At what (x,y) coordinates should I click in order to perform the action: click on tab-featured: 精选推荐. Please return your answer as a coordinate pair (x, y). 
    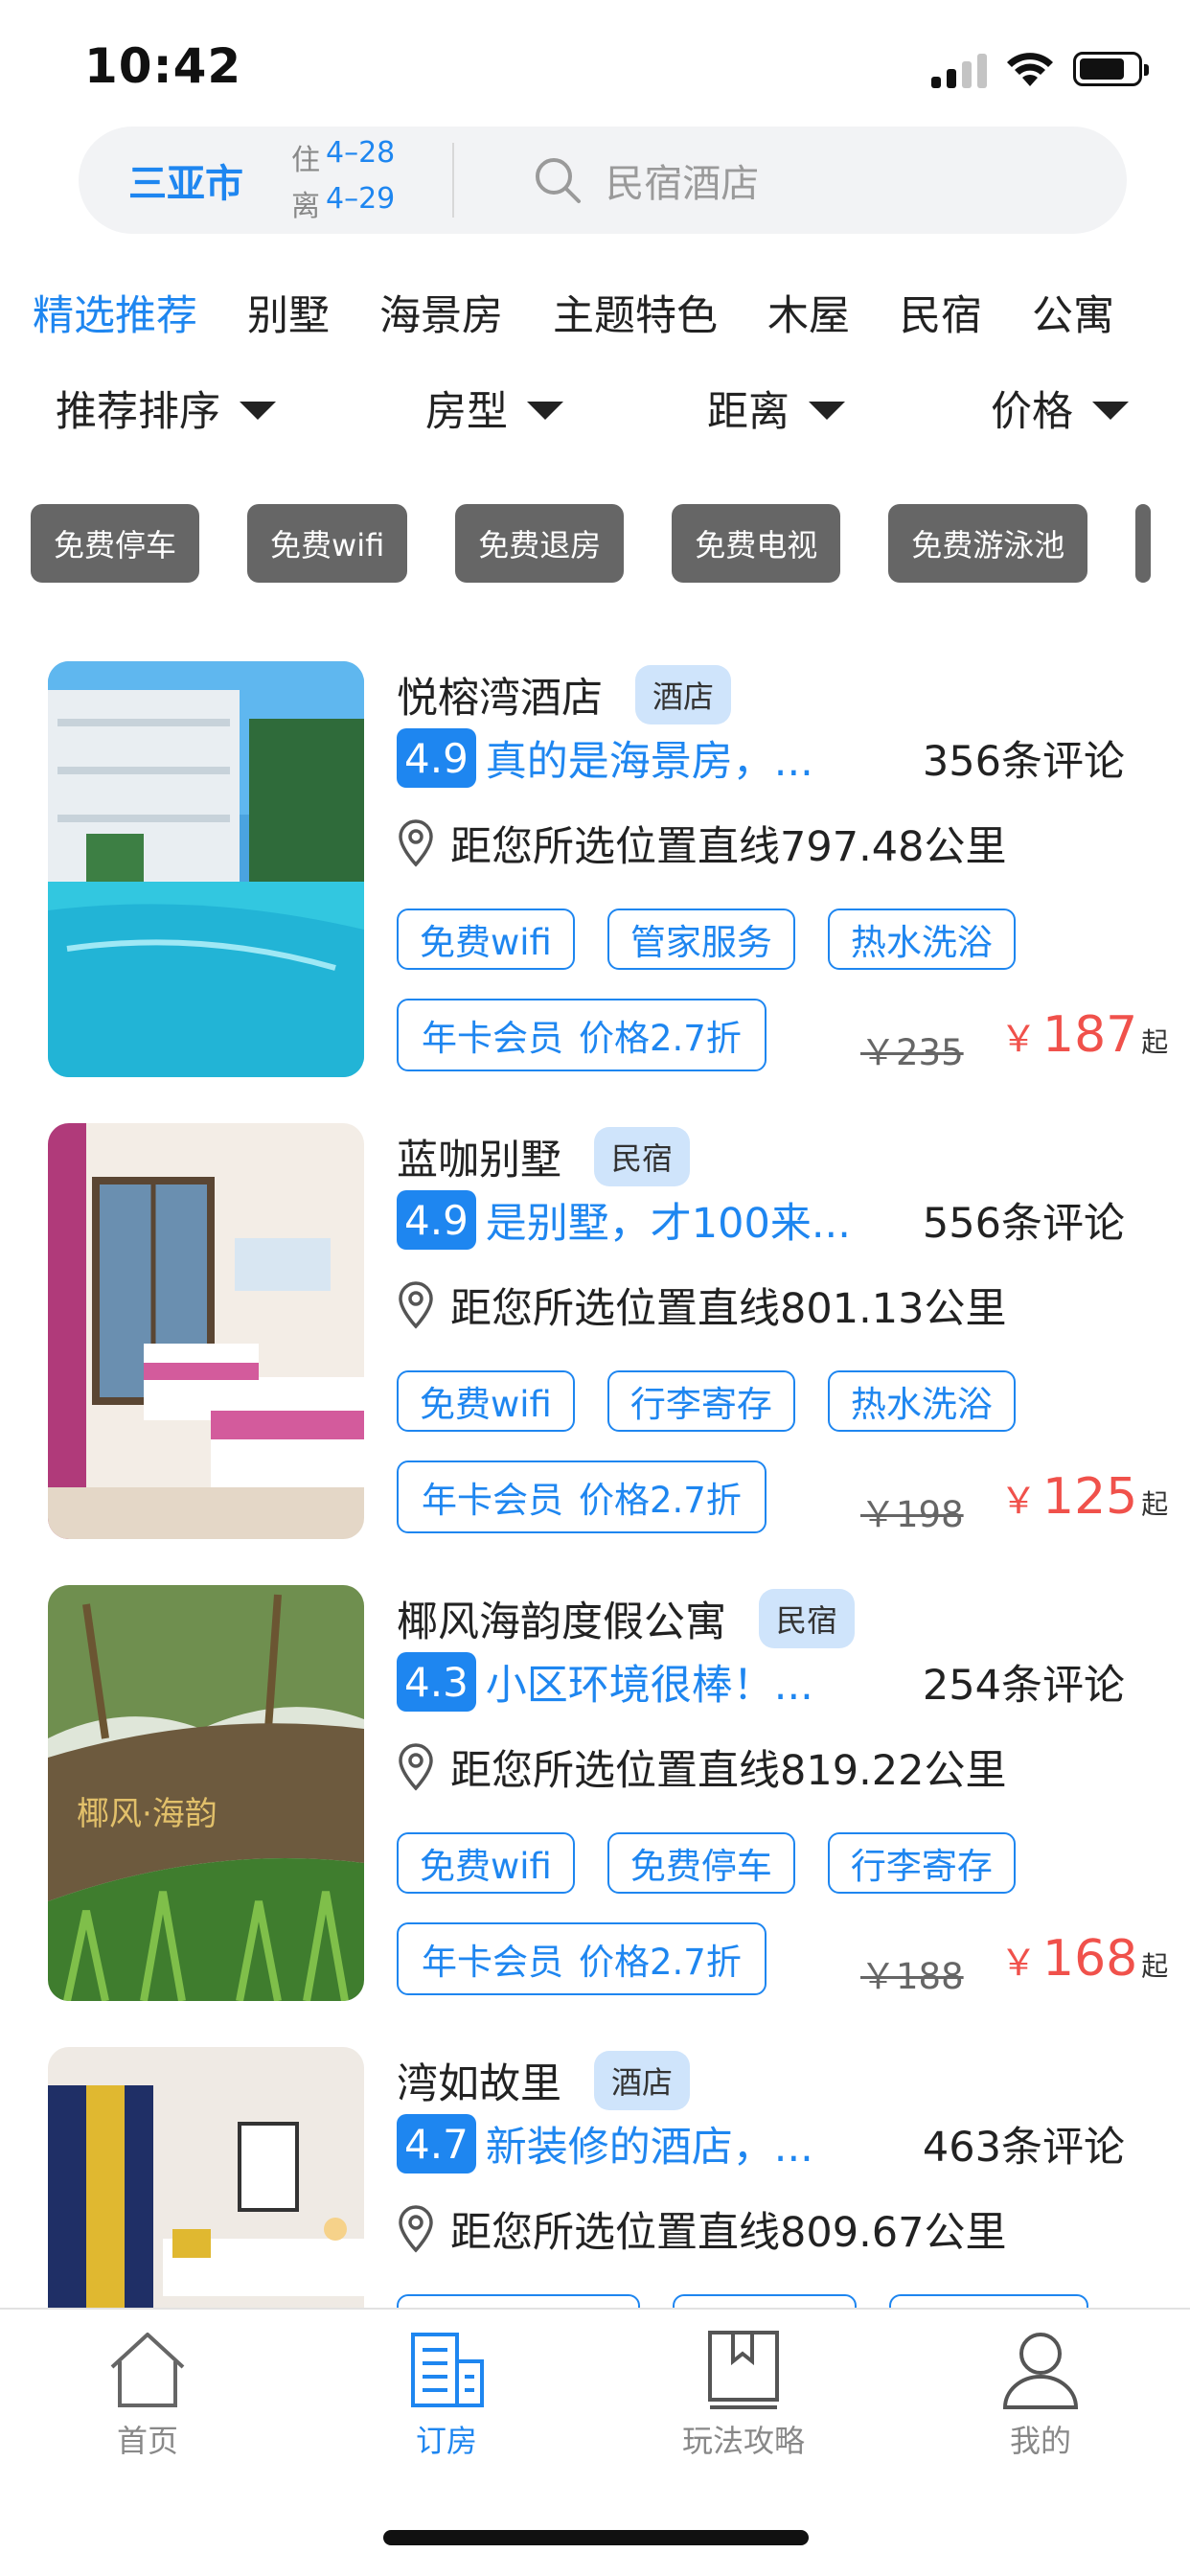
    Looking at the image, I should click on (115, 316).